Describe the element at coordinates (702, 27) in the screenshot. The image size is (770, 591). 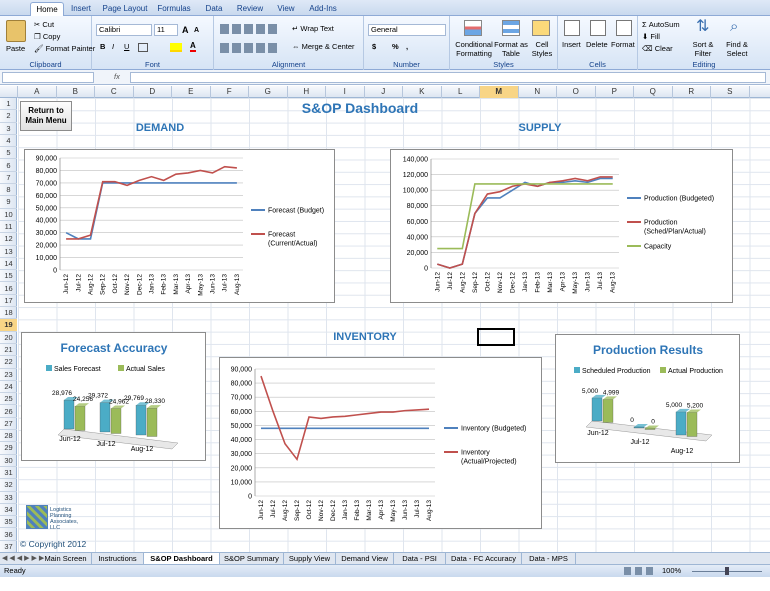
I see `sort-filter-icon: ⇅` at that location.